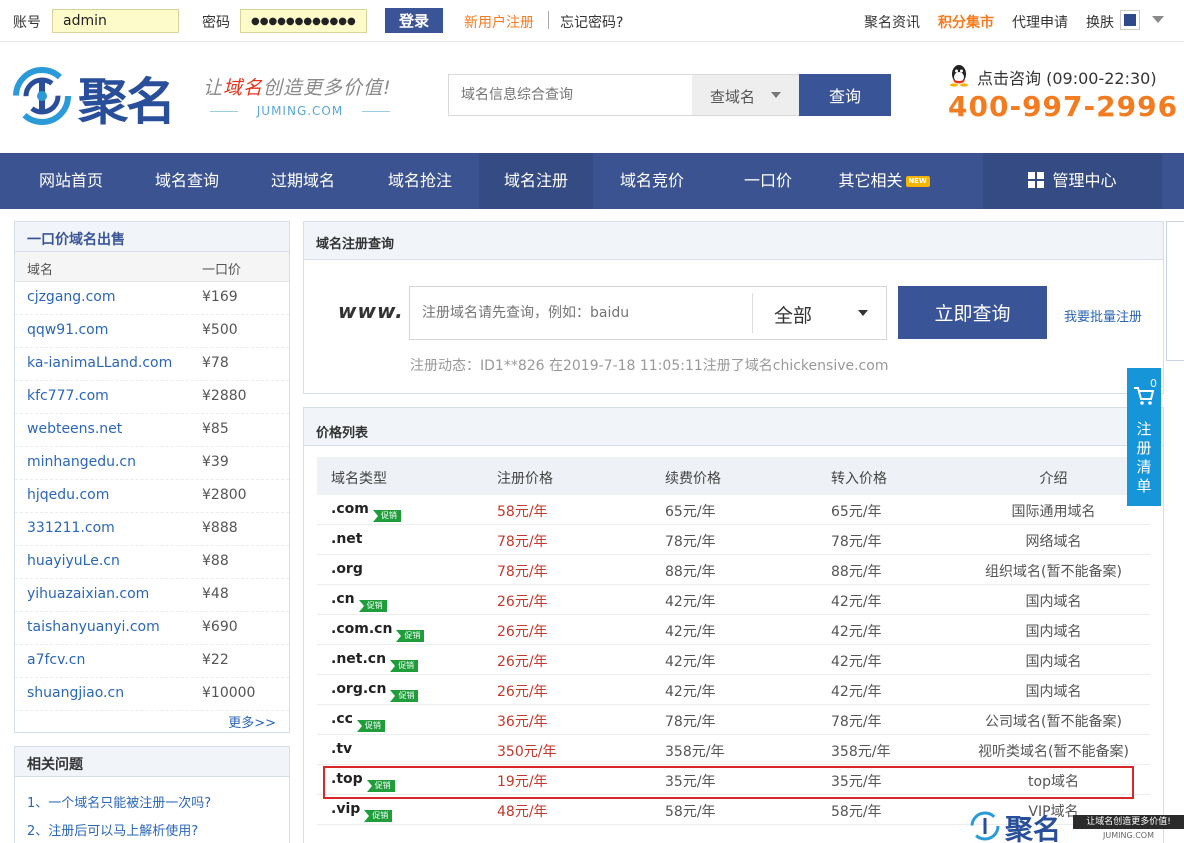 The image size is (1184, 843). What do you see at coordinates (591, 22) in the screenshot?
I see `forgot-password-link: 忘记密码?` at bounding box center [591, 22].